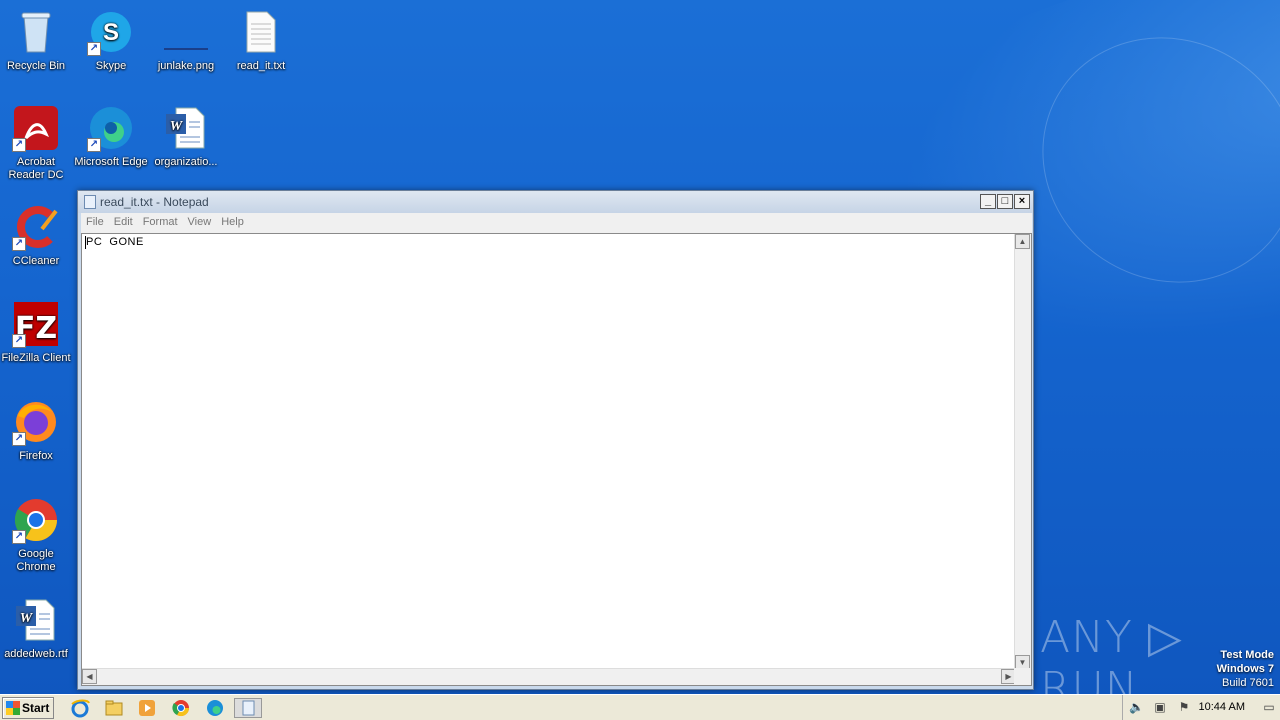  I want to click on desktop-icon-chrome: ↗ Google Chrome, so click(37, 535).